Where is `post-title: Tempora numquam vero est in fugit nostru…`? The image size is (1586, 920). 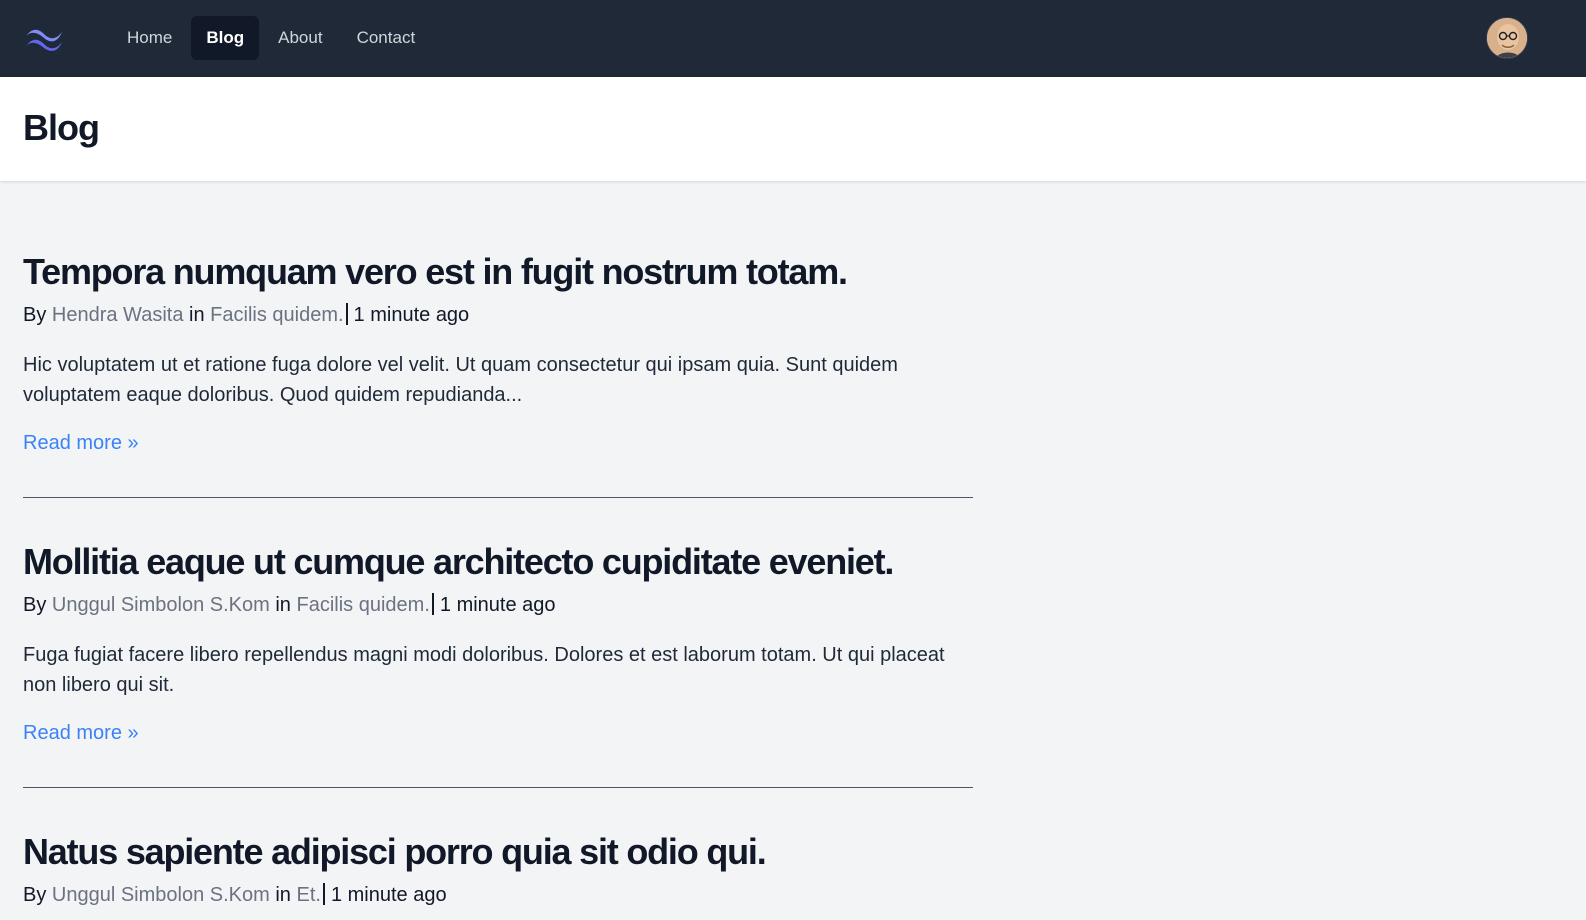
post-title: Tempora numquam vero est in fugit nostru… is located at coordinates (498, 272).